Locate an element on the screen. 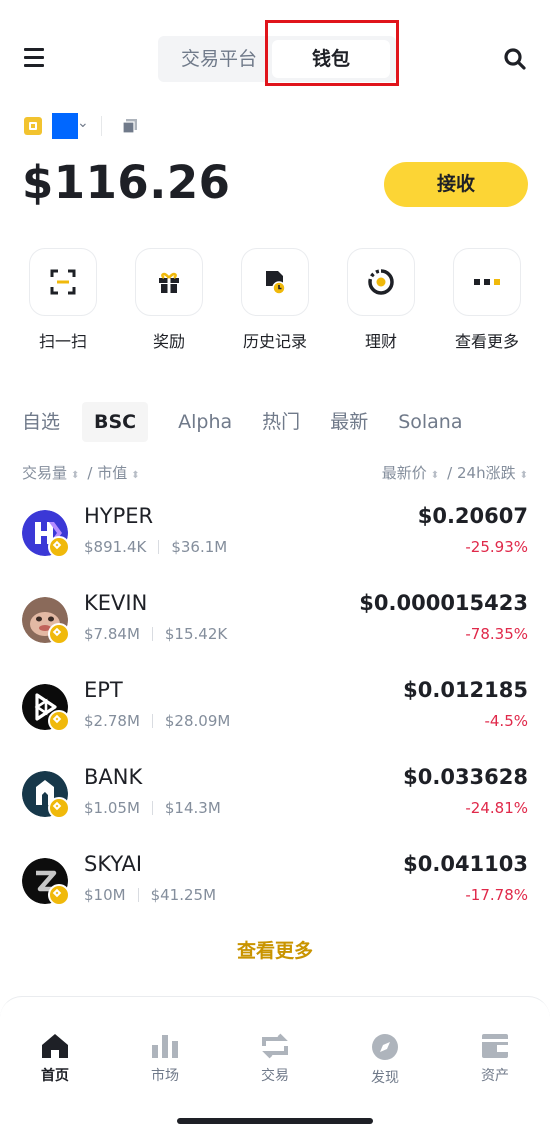 The image size is (550, 1137). token-volume: $7.84M is located at coordinates (112, 634).